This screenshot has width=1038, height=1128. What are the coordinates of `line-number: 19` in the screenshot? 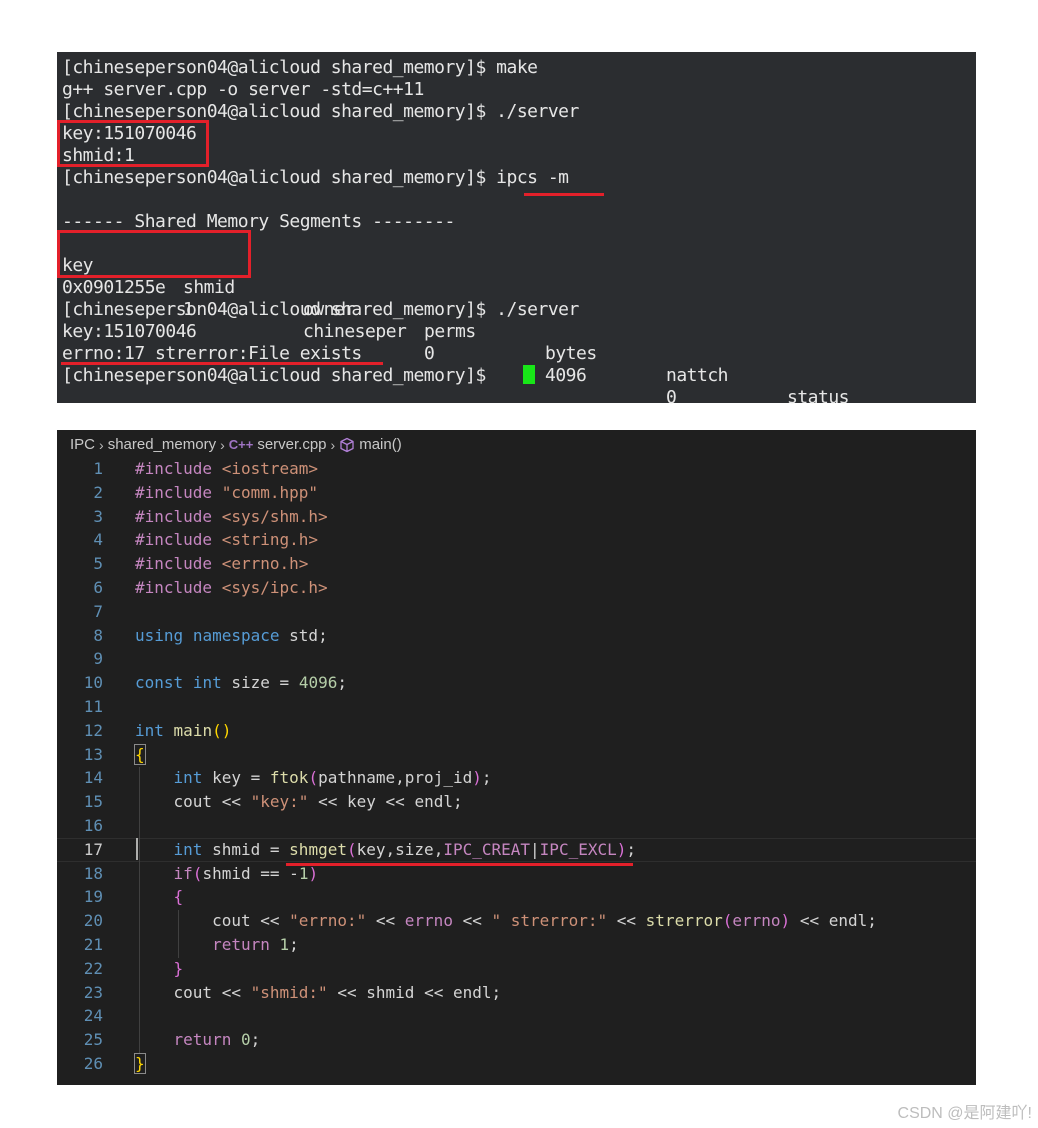 It's located at (93, 897).